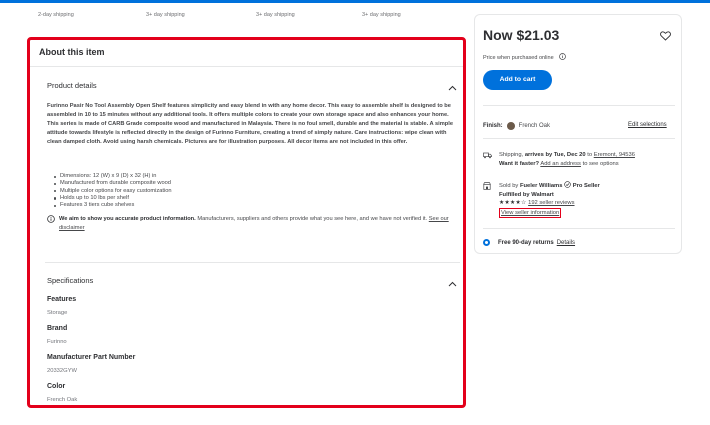  Describe the element at coordinates (487, 157) in the screenshot. I see `truck-icon` at that location.